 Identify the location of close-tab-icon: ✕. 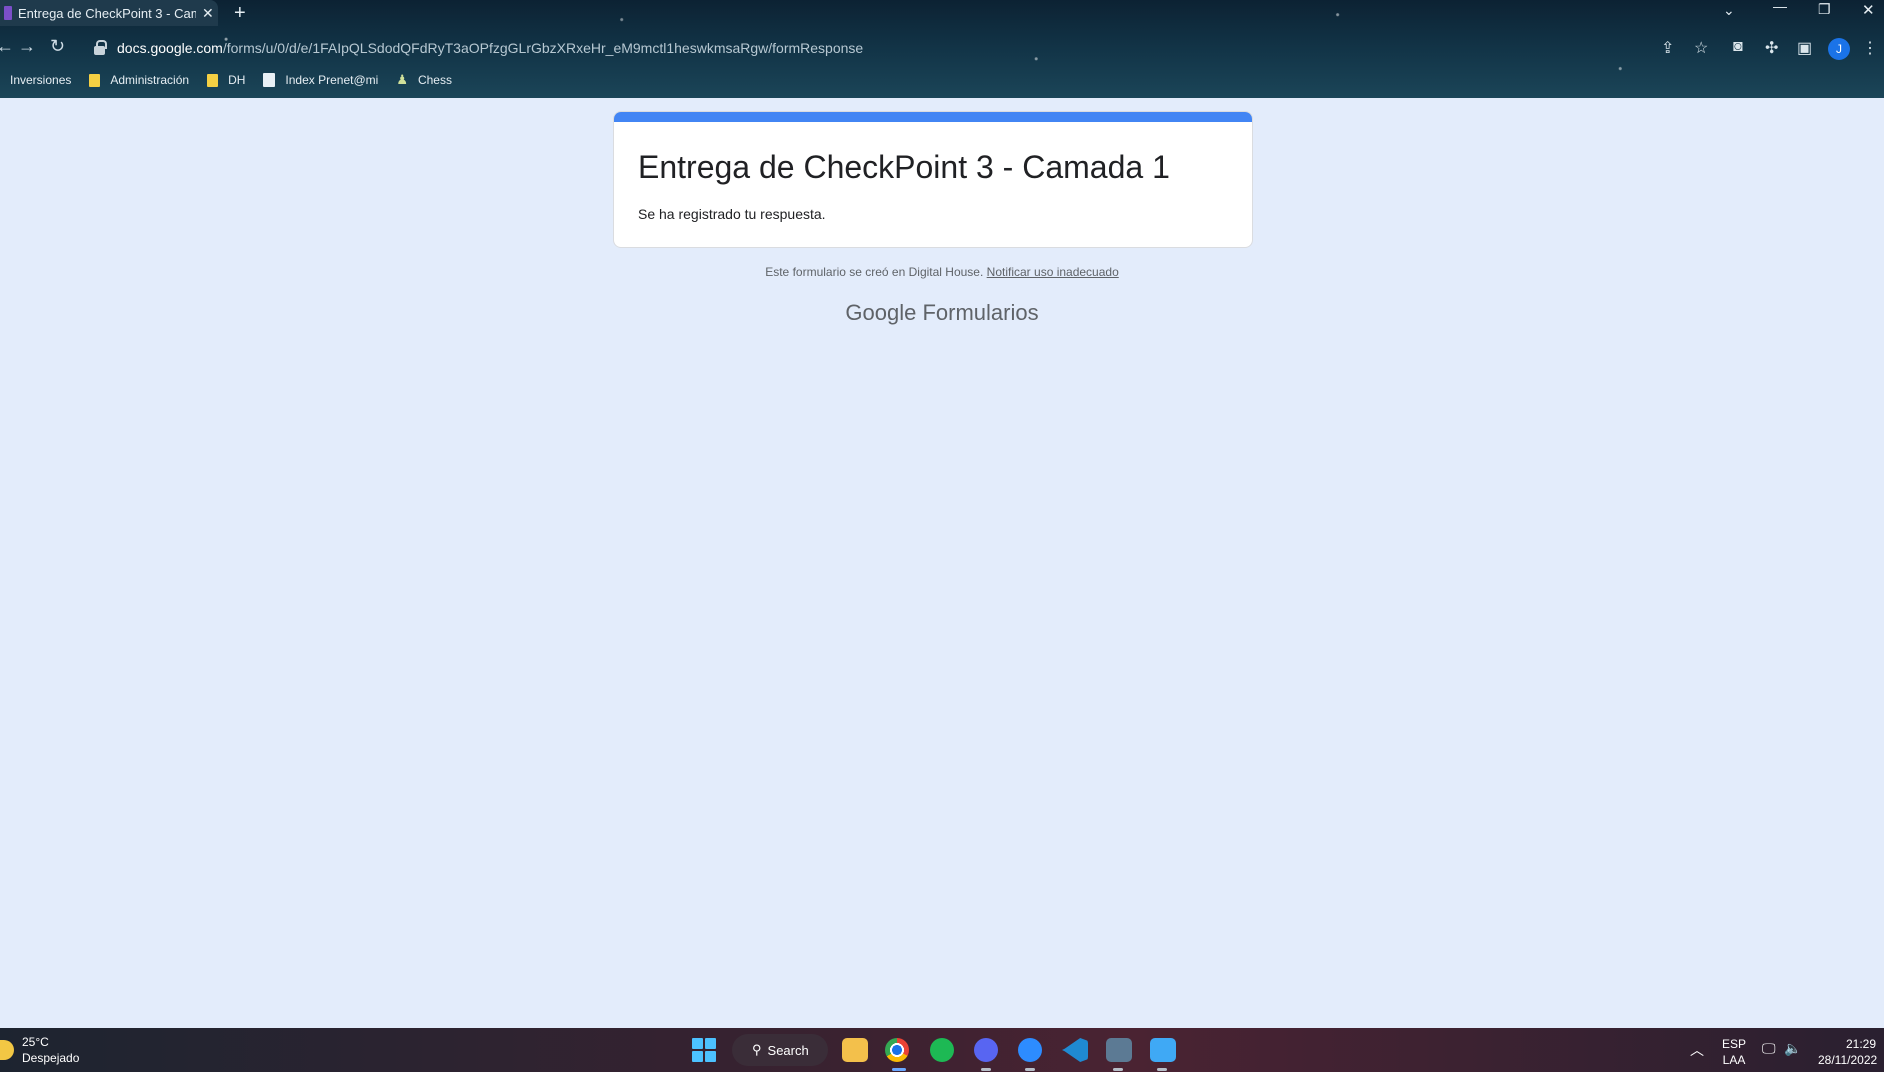
(208, 13).